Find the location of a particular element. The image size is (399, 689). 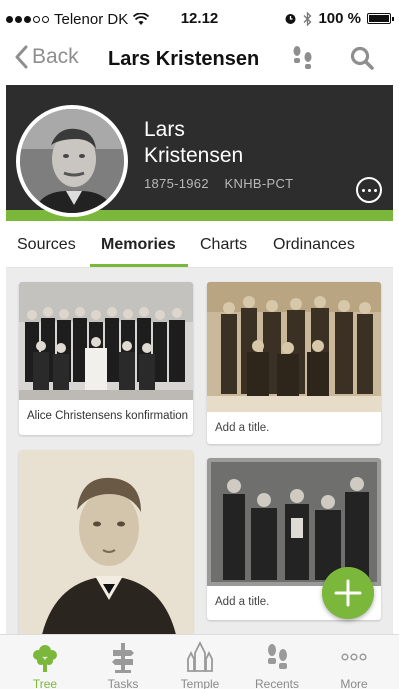

bottom-tab-tasks: Tasks is located at coordinates (123, 662).